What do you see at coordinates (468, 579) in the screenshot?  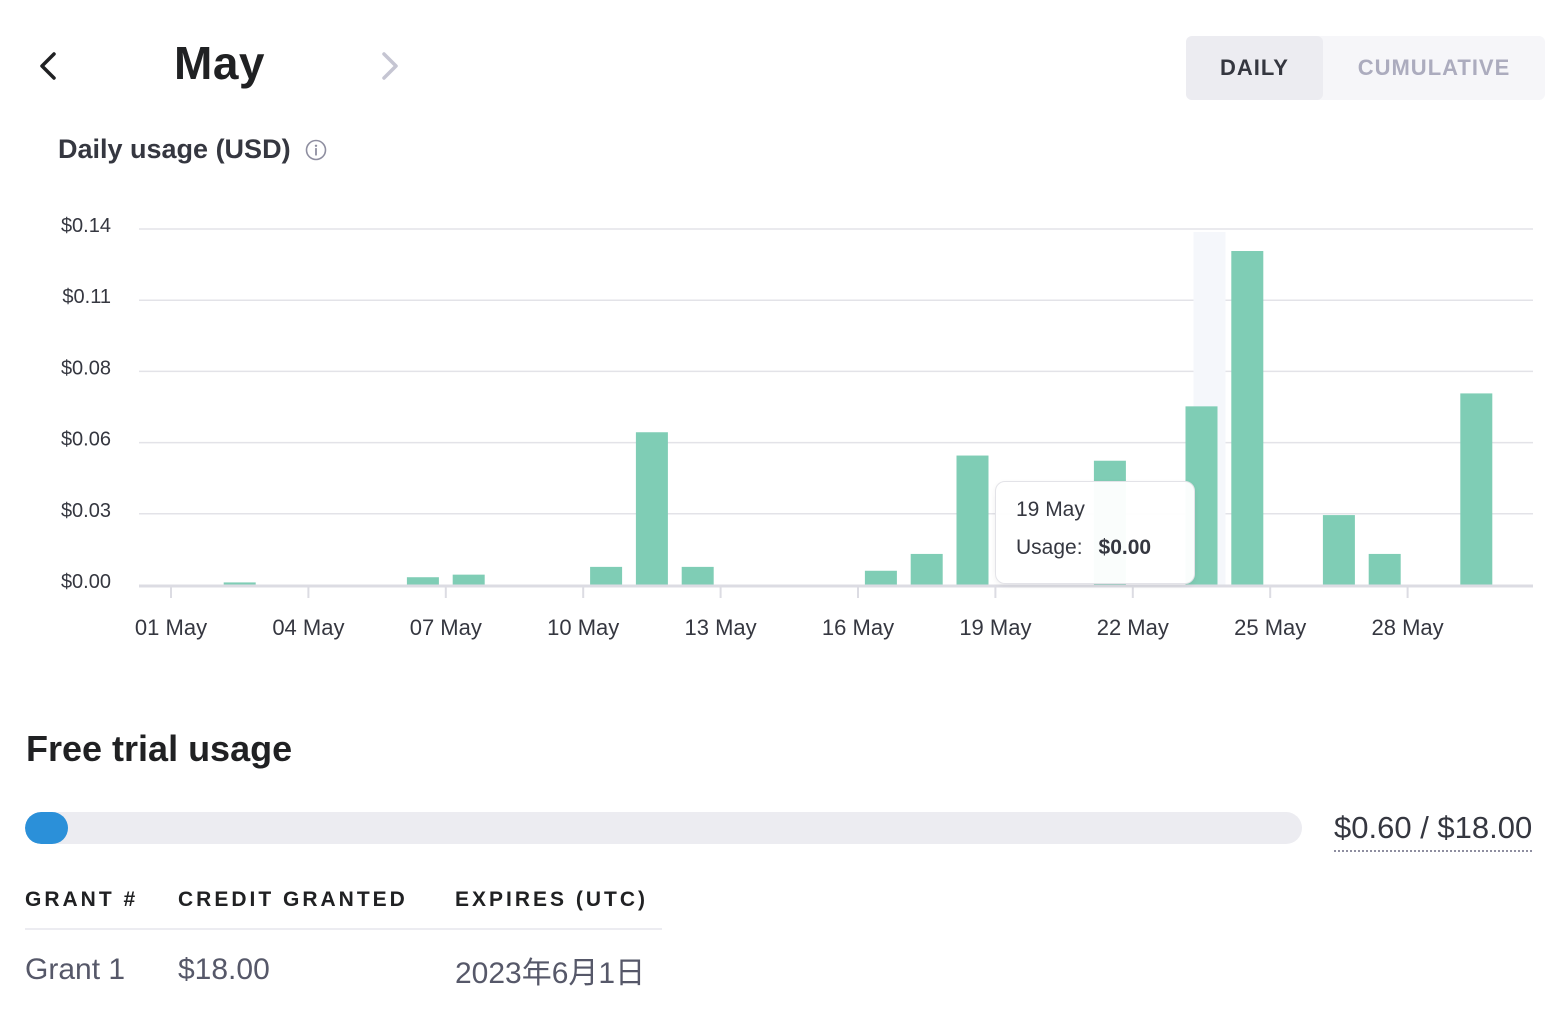 I see `bar-07-may` at bounding box center [468, 579].